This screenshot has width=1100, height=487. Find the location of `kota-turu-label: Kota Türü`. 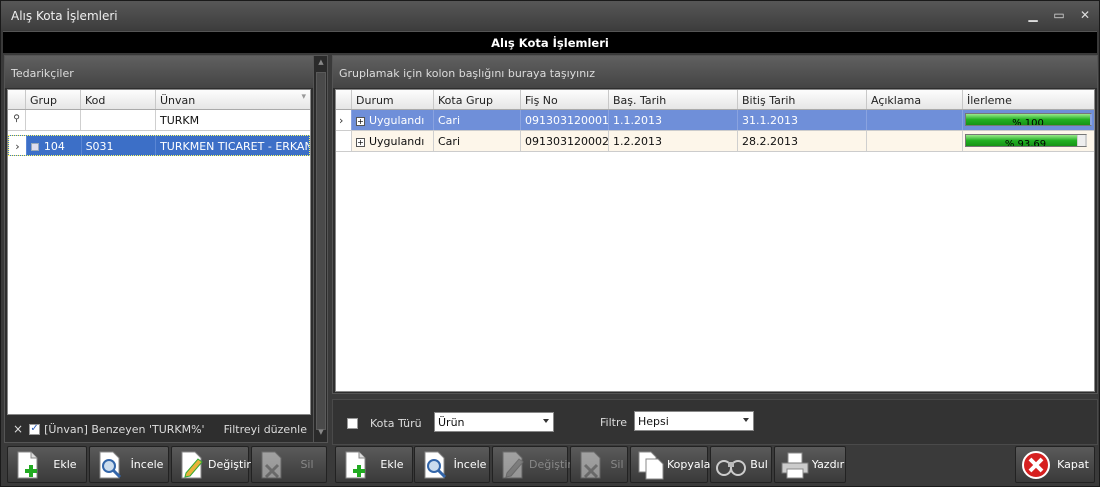

kota-turu-label: Kota Türü is located at coordinates (396, 423).